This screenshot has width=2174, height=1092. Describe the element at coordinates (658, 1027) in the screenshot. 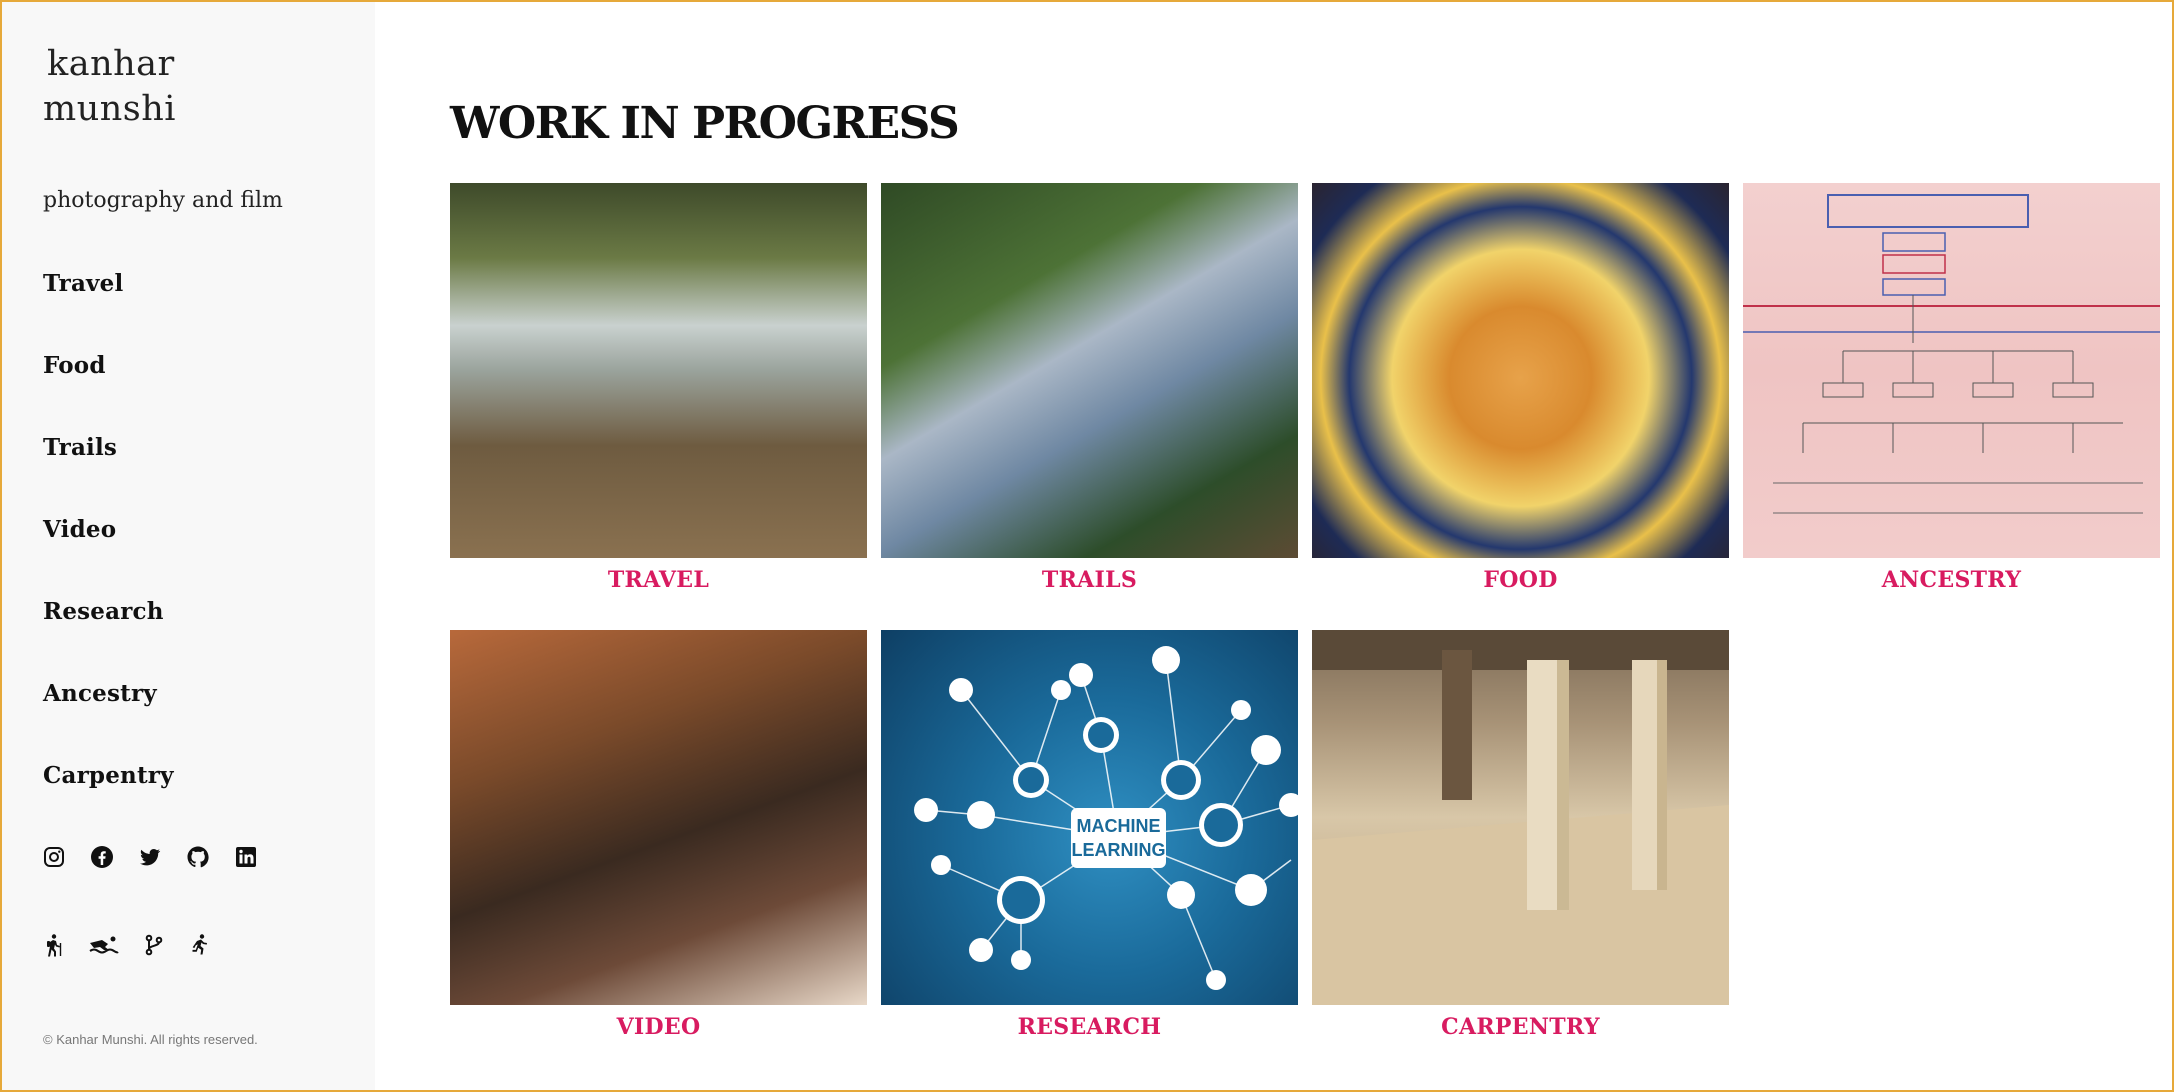

I see `video-link: VIDEO` at that location.